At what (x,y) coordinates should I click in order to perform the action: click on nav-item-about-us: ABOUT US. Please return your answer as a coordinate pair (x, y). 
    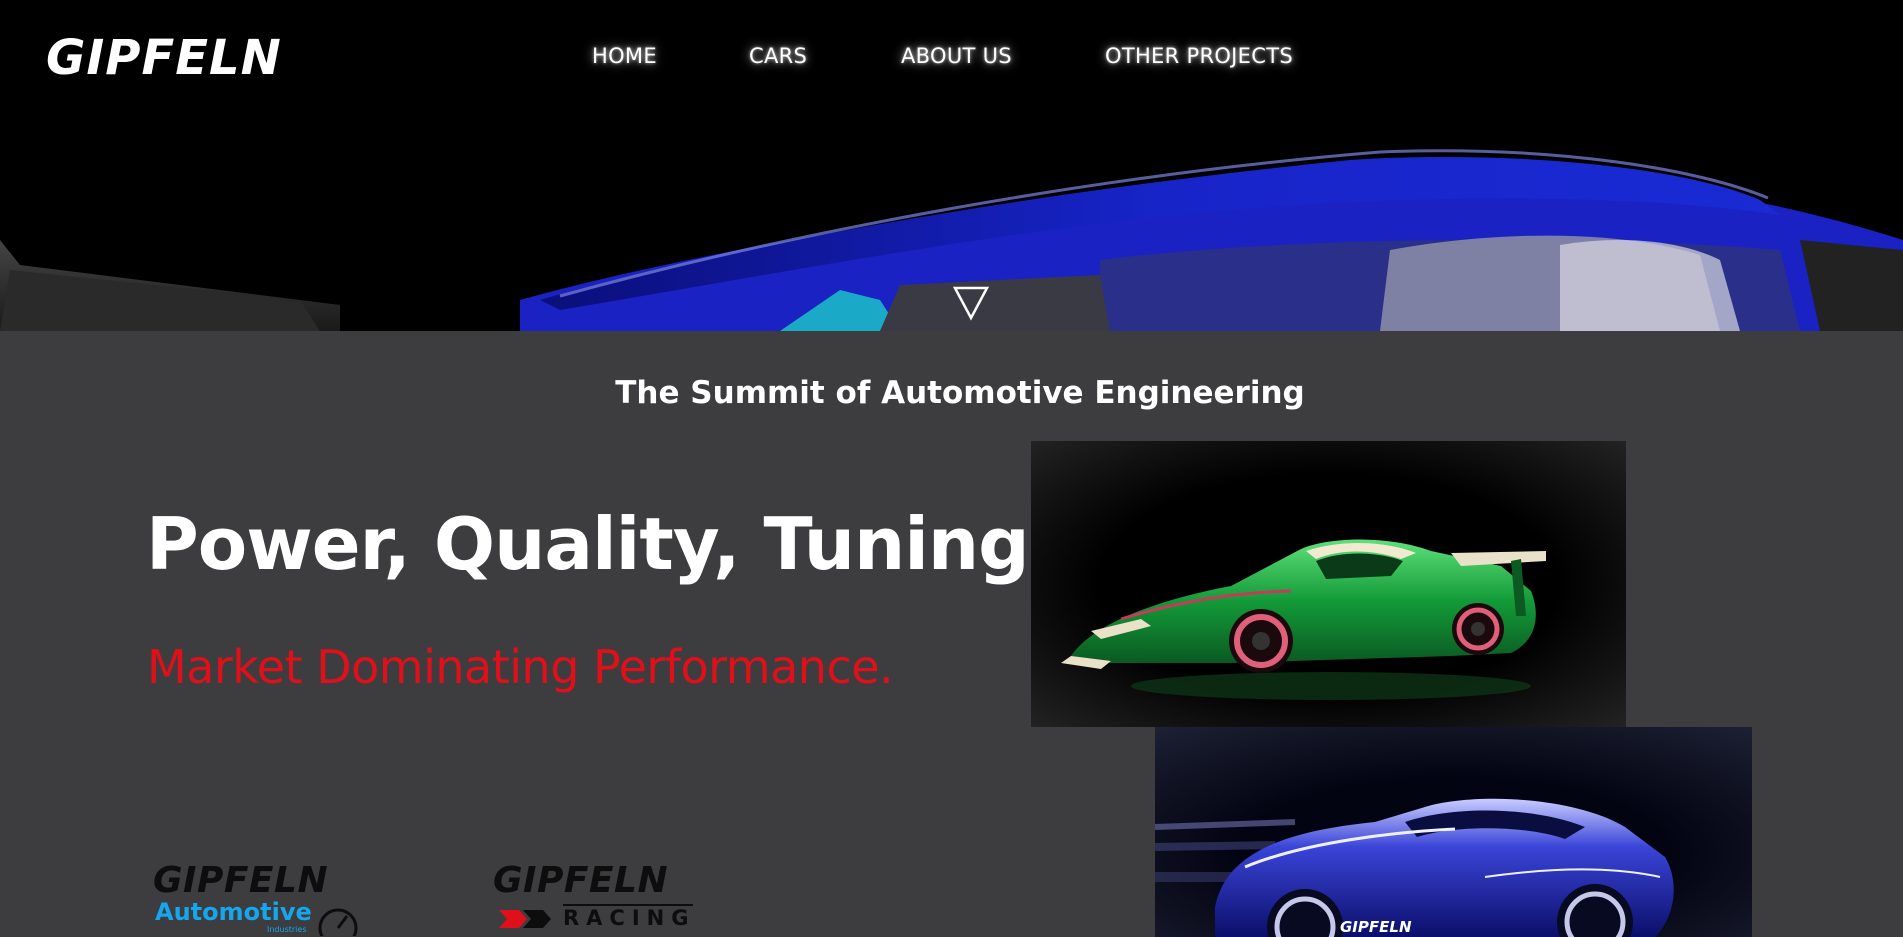
    Looking at the image, I should click on (956, 56).